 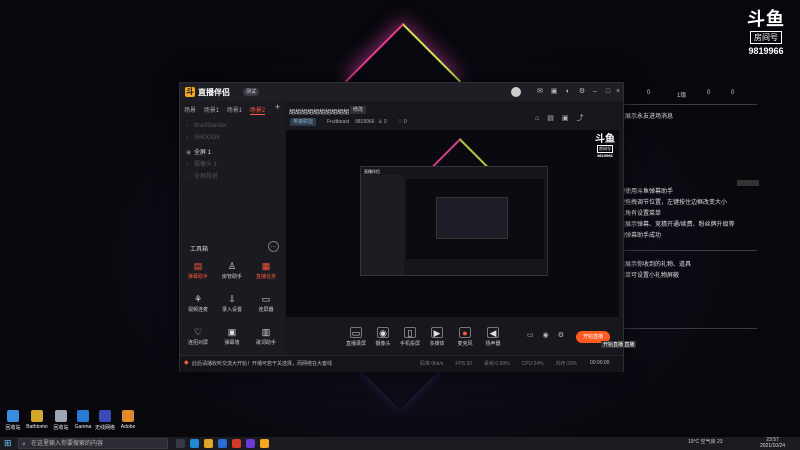 I want to click on speaker-icon: ◀, so click(x=493, y=332).